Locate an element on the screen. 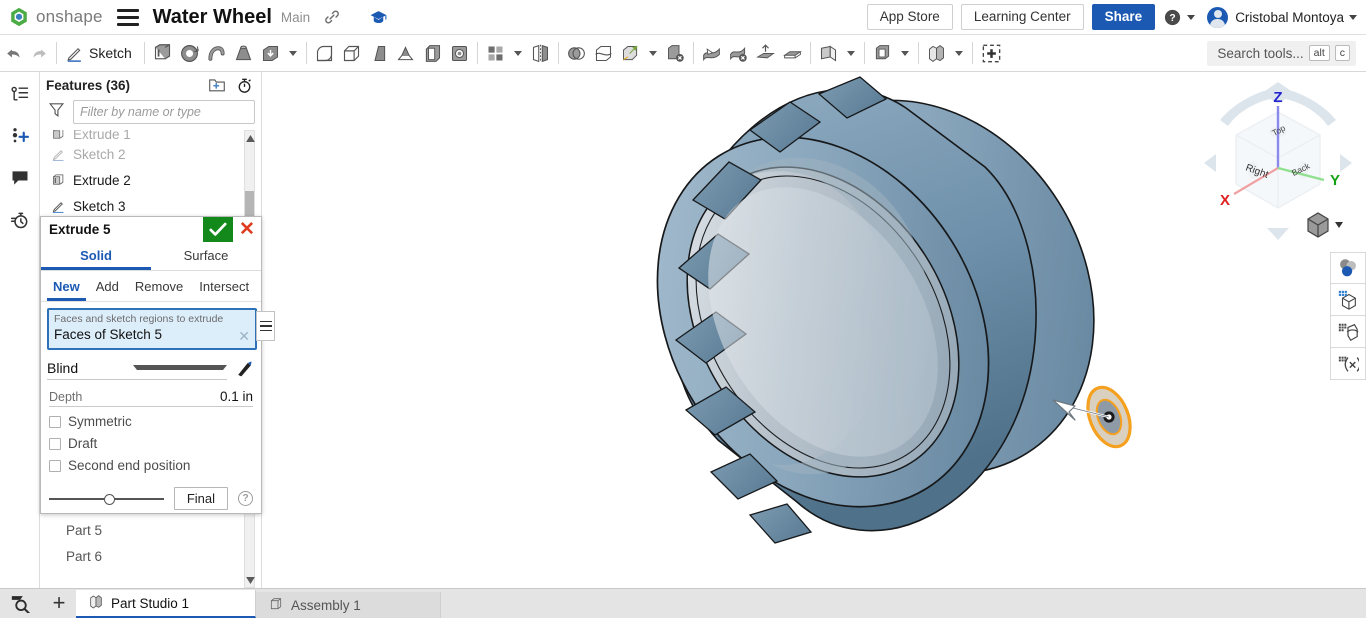  replace-face-icon is located at coordinates (765, 53).